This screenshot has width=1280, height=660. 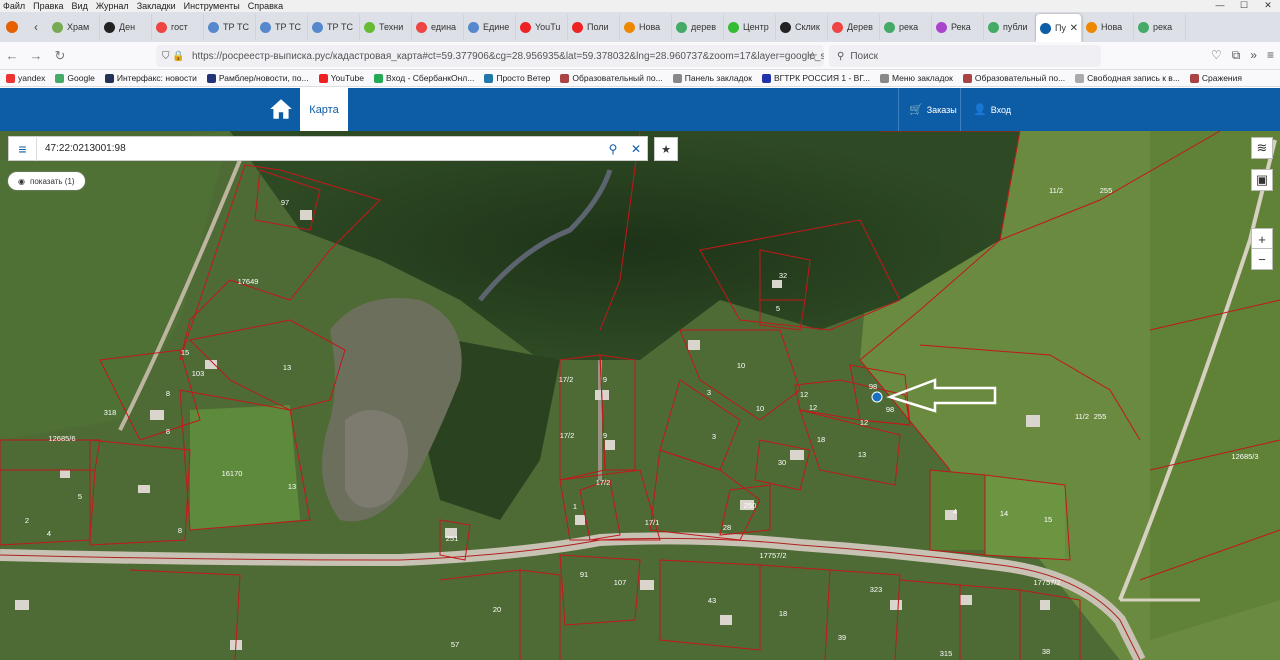 I want to click on forward-icon: →, so click(x=36, y=55).